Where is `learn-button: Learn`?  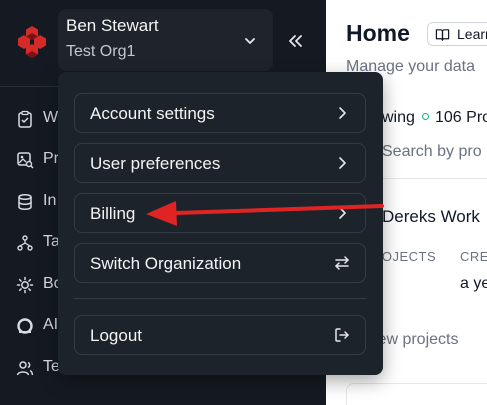
learn-button: Learn is located at coordinates (457, 34).